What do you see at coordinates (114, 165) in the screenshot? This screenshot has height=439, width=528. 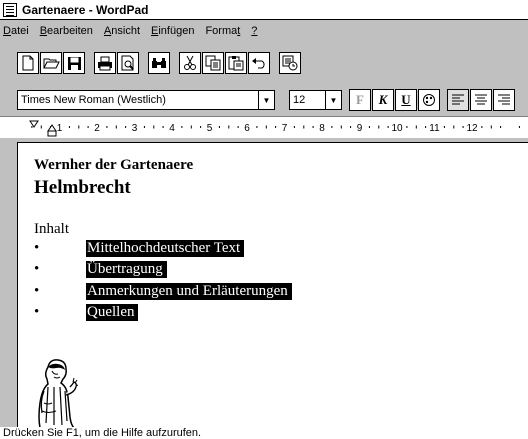 I see `document-author: Wernher der Gartenaere` at bounding box center [114, 165].